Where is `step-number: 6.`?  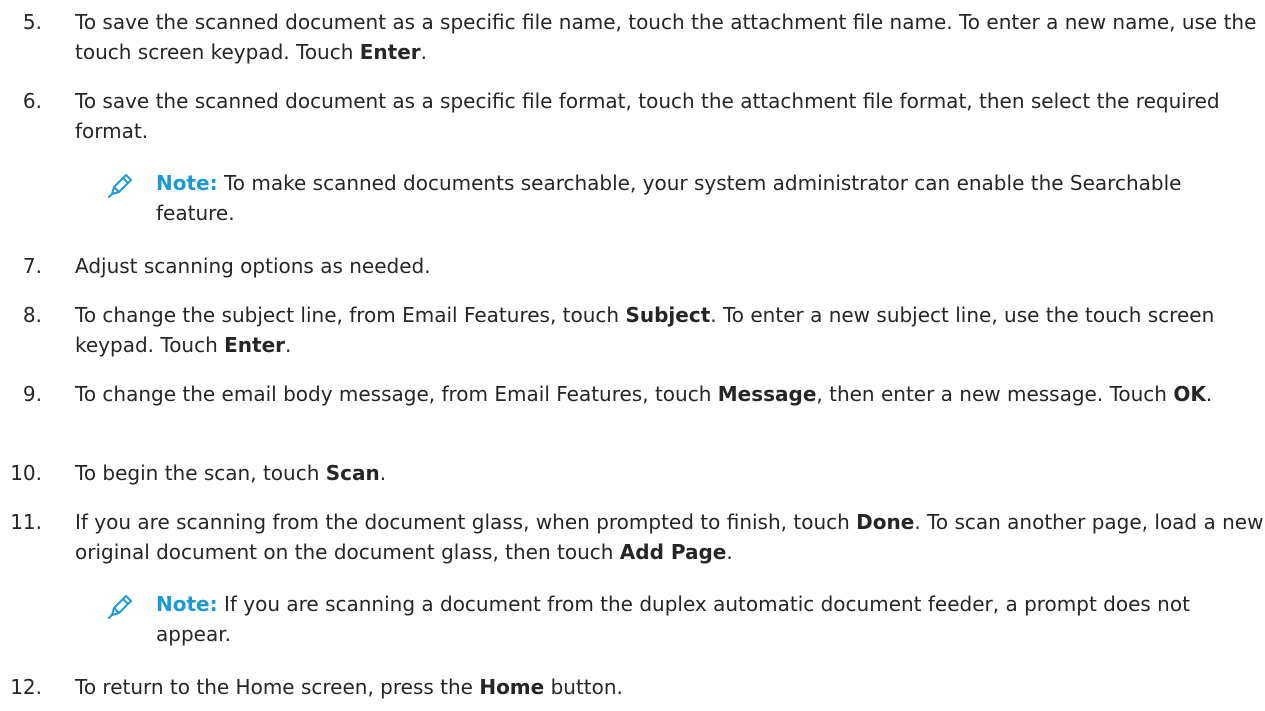 step-number: 6. is located at coordinates (32, 101).